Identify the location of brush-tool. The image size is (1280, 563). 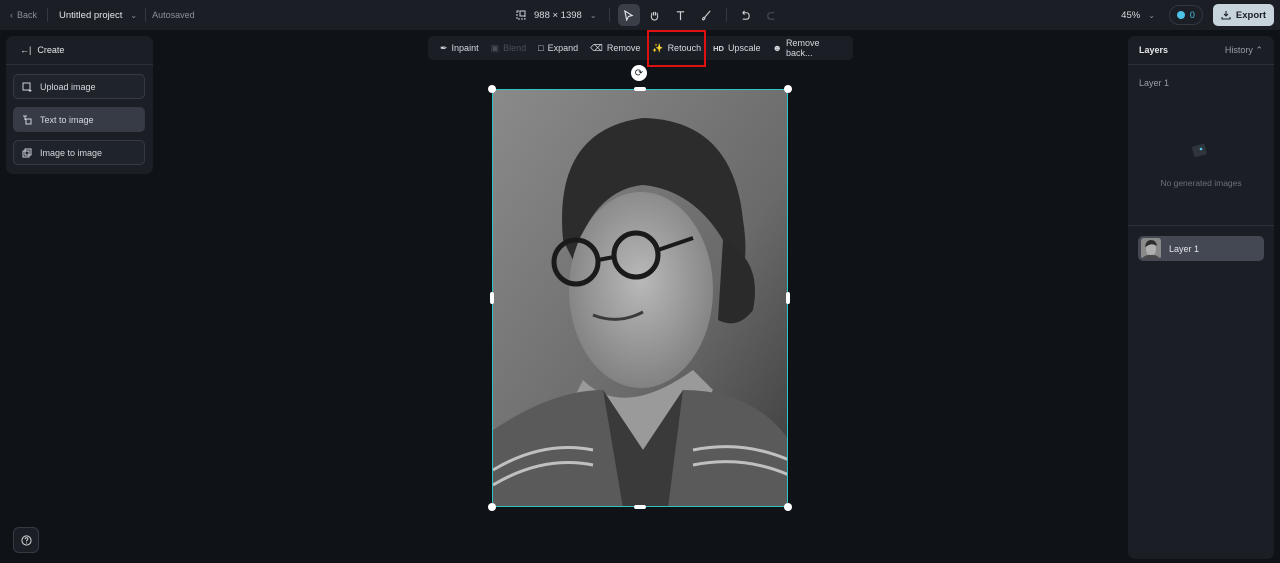
(707, 15).